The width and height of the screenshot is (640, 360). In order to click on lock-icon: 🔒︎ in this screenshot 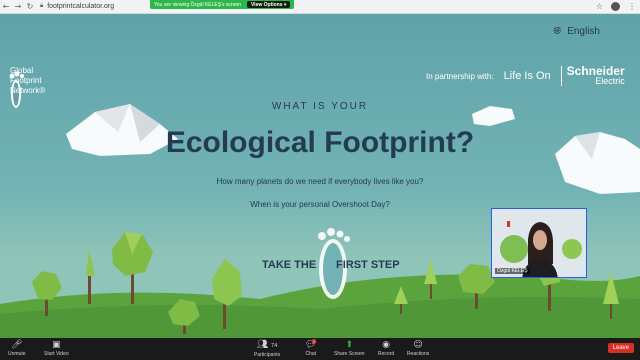, I will do `click(41, 6)`.